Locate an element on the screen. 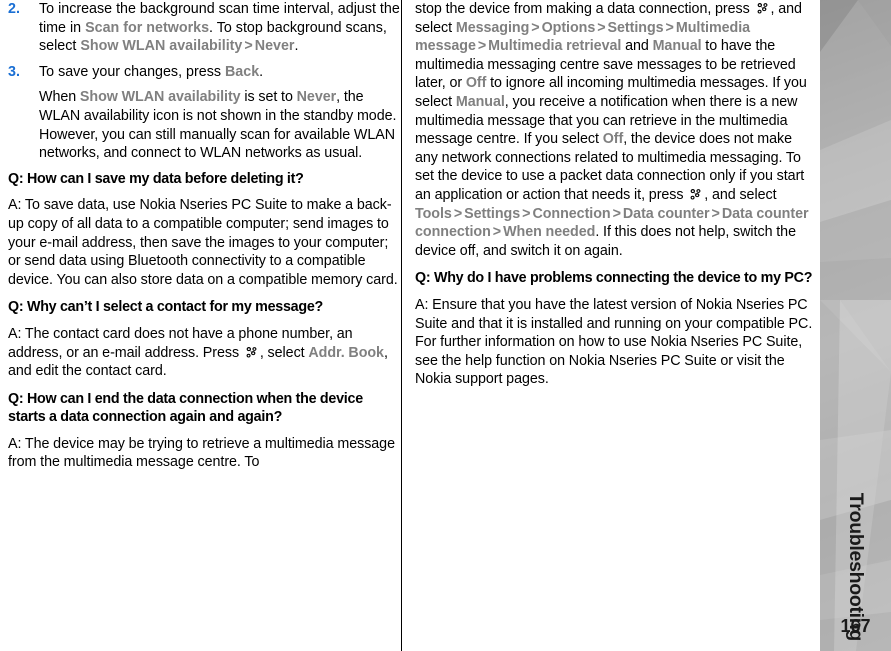 The width and height of the screenshot is (891, 651). column-divider is located at coordinates (401, 325).